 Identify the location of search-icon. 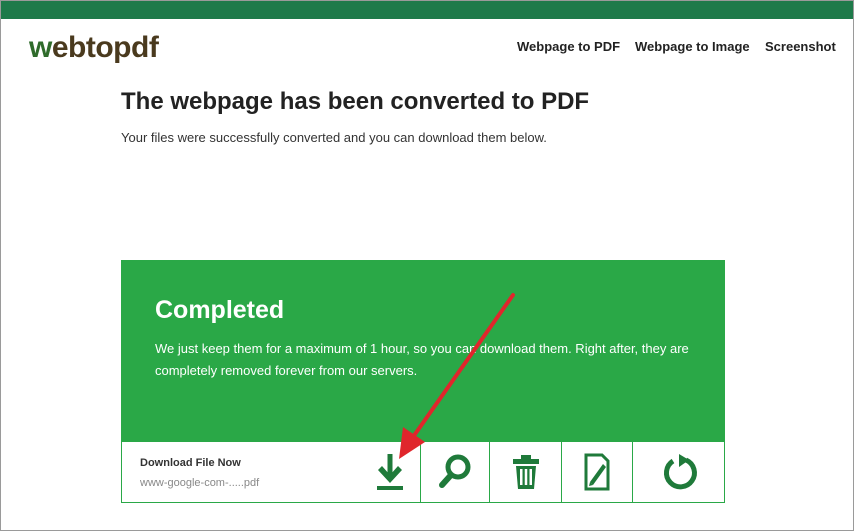
(455, 471).